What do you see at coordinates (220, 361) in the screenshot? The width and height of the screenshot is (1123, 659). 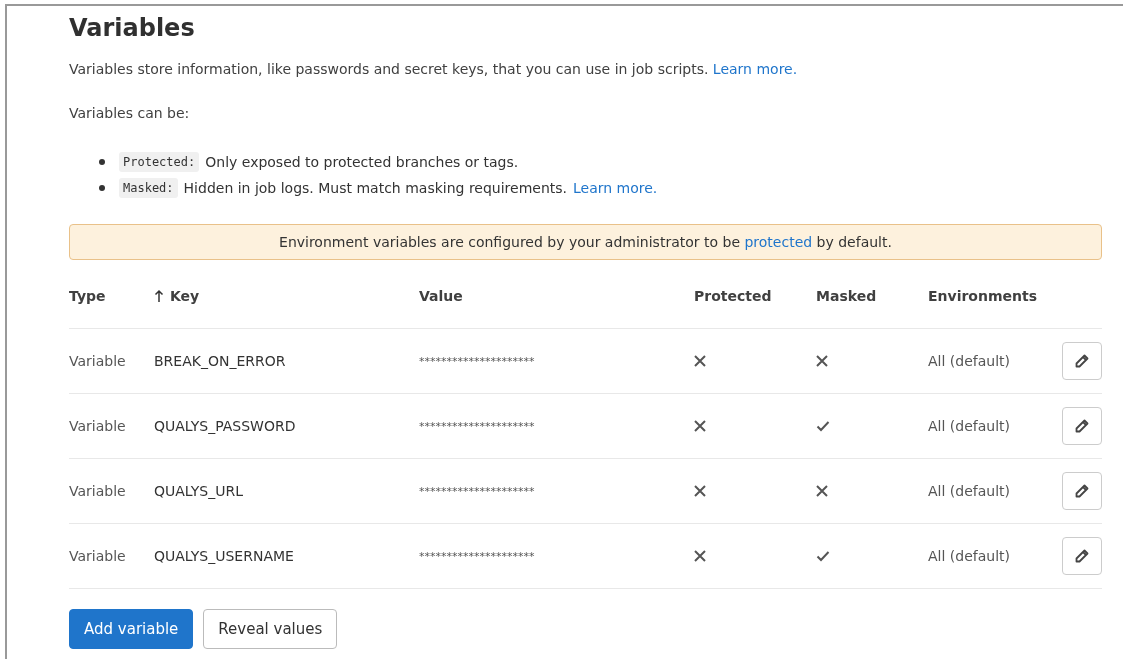 I see `table-cell: BREAK_ON_ERROR` at bounding box center [220, 361].